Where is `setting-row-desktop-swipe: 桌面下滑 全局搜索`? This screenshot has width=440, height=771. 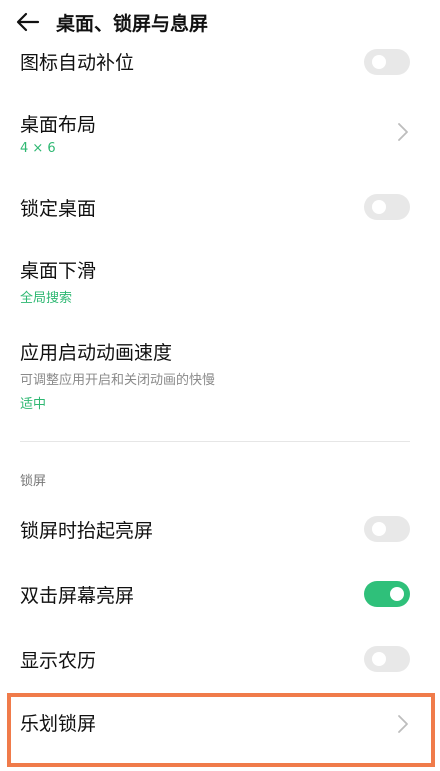 setting-row-desktop-swipe: 桌面下滑 全局搜索 is located at coordinates (220, 280).